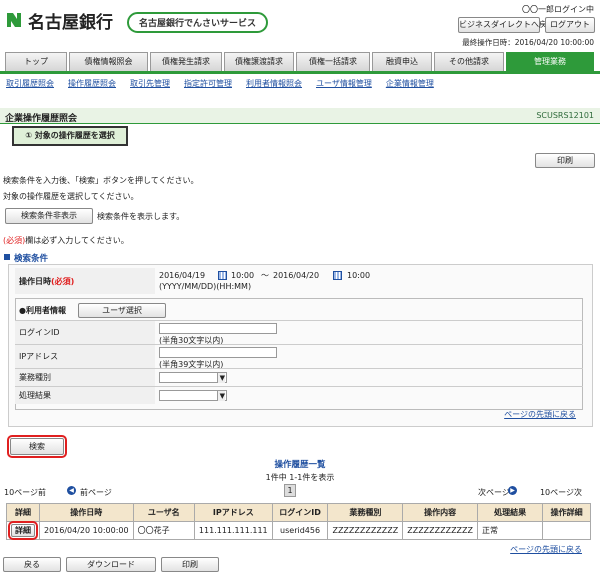 This screenshot has width=600, height=581. I want to click on column-header: 操作詳細, so click(566, 512).